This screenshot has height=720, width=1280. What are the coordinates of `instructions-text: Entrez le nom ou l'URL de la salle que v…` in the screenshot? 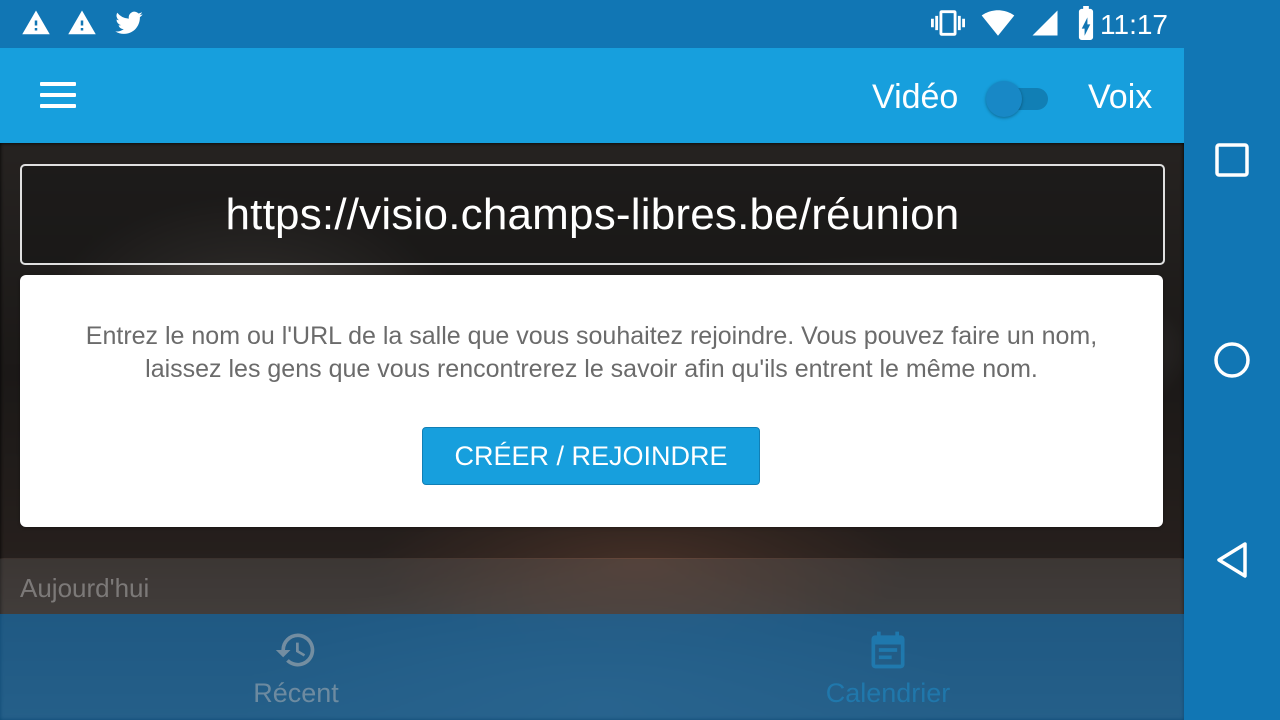 It's located at (591, 352).